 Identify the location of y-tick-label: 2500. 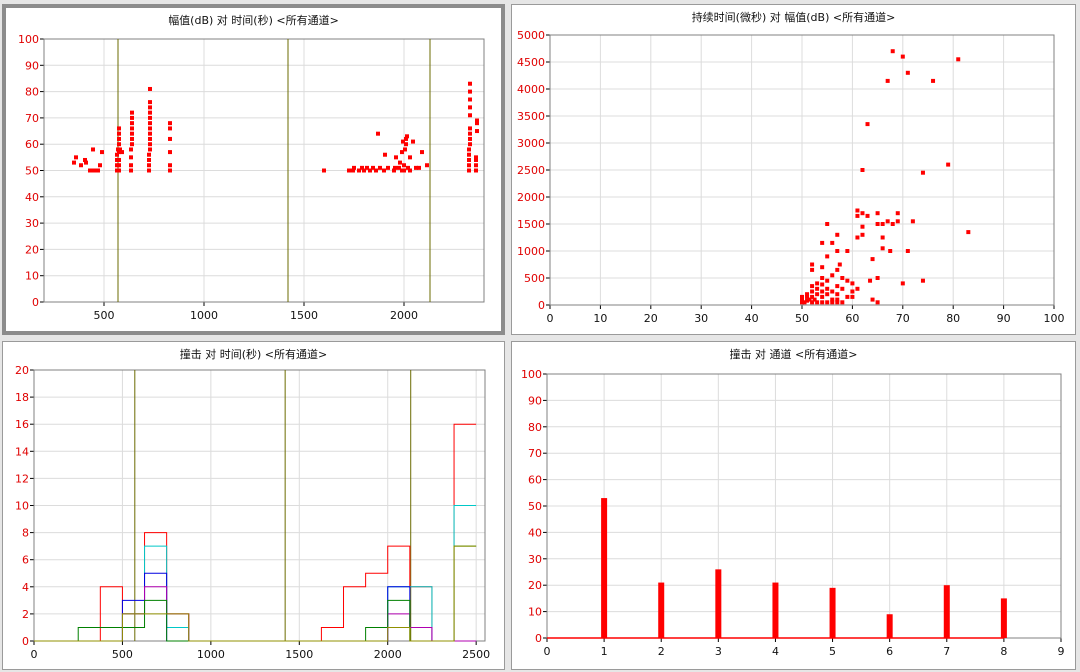
(531, 170).